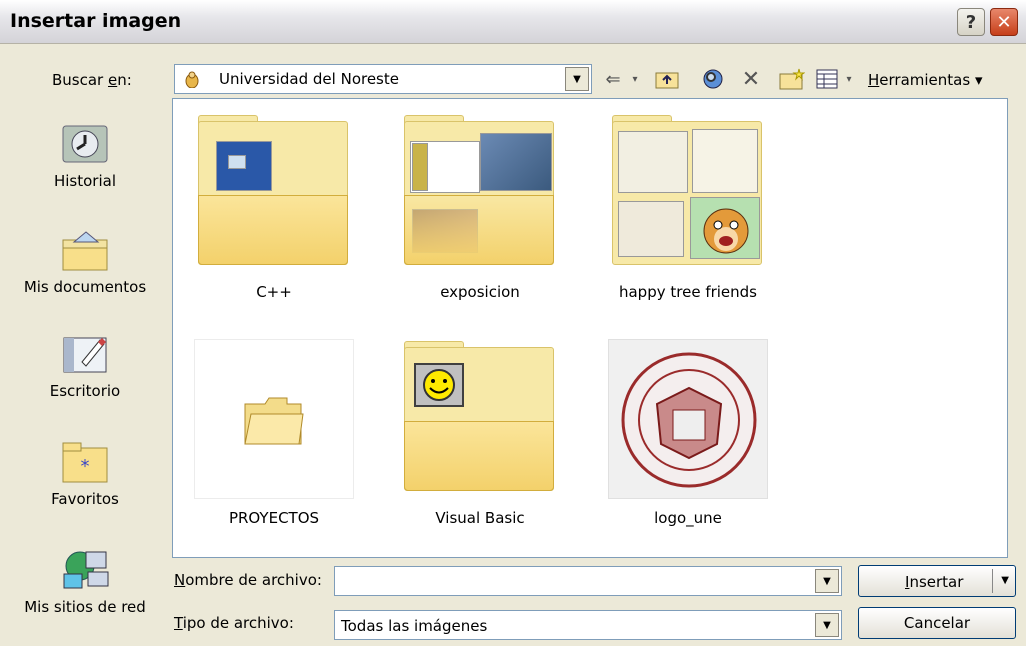 This screenshot has height=646, width=1026. What do you see at coordinates (234, 623) in the screenshot?
I see `filetype-label: Tipo de archivo:` at bounding box center [234, 623].